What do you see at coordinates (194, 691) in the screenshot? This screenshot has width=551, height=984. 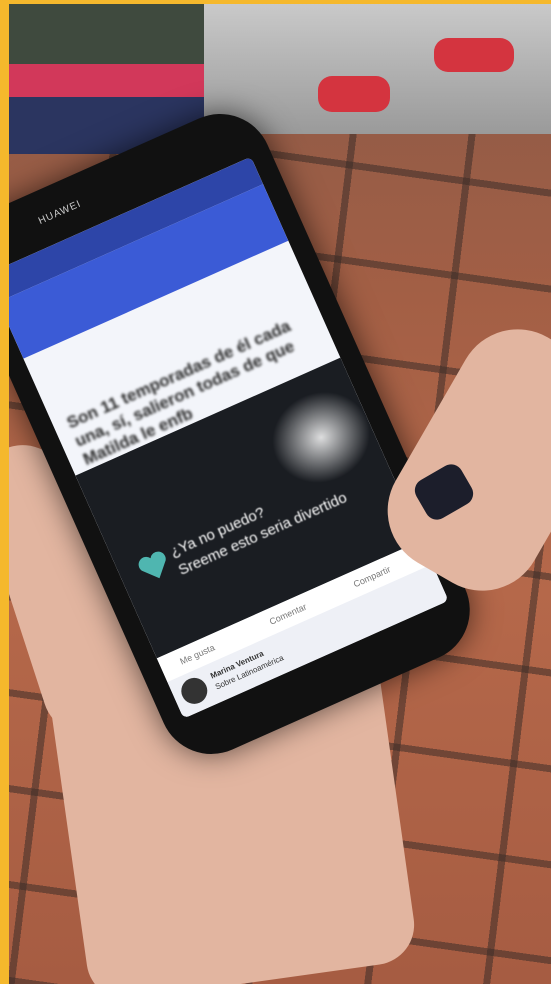 I see `avatar` at bounding box center [194, 691].